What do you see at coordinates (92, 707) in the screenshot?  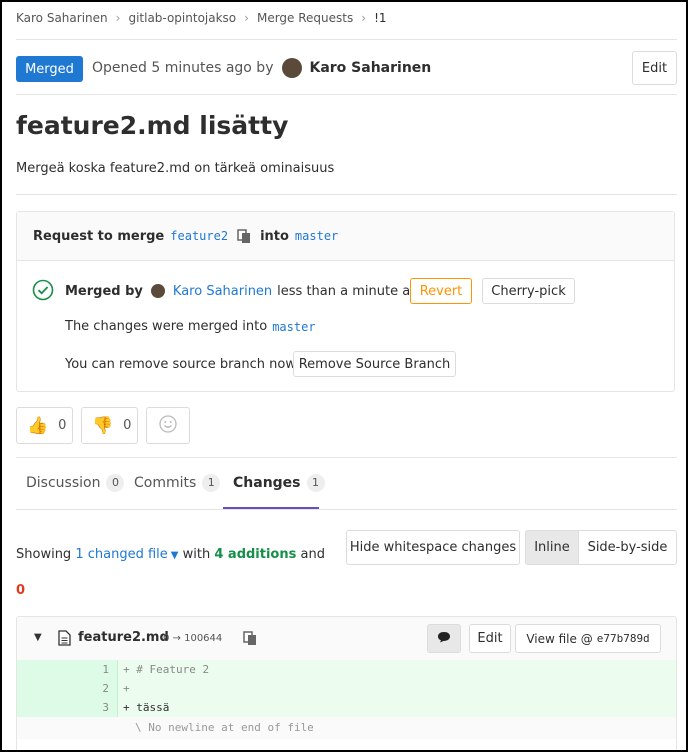 I see `new-line-number: 3` at bounding box center [92, 707].